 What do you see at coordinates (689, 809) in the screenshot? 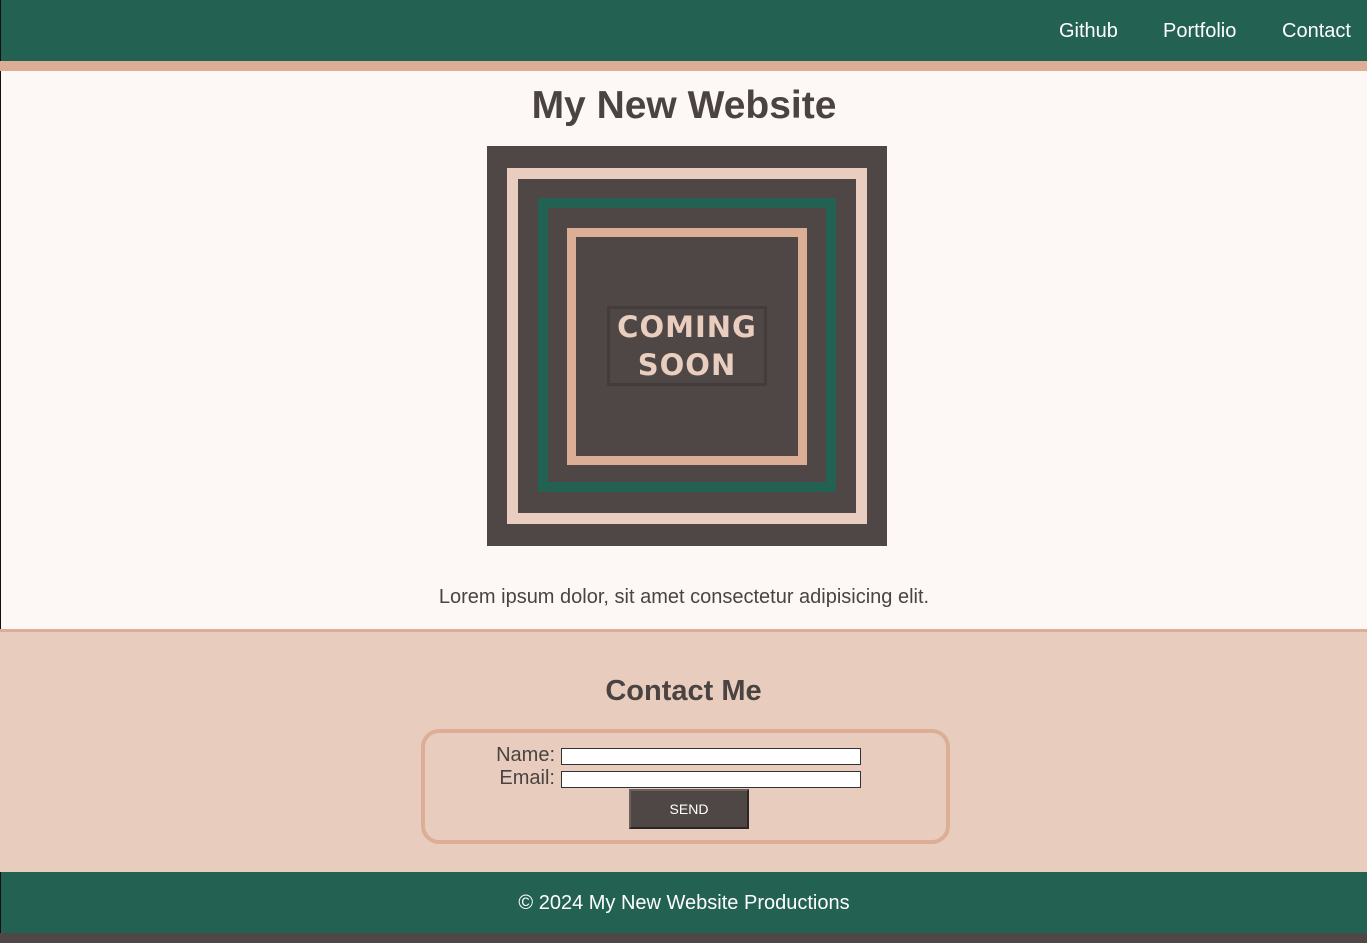
I see `send-button: Send` at bounding box center [689, 809].